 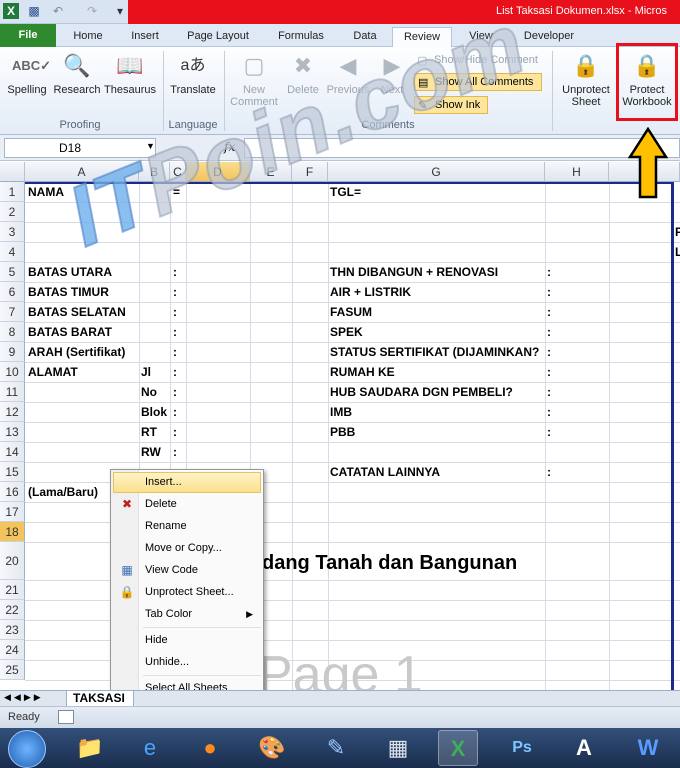 What do you see at coordinates (577, 172) in the screenshot?
I see `column-header-h: H` at bounding box center [577, 172].